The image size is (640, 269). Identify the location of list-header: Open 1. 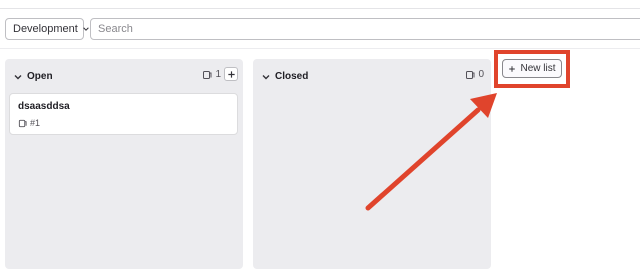
(124, 76).